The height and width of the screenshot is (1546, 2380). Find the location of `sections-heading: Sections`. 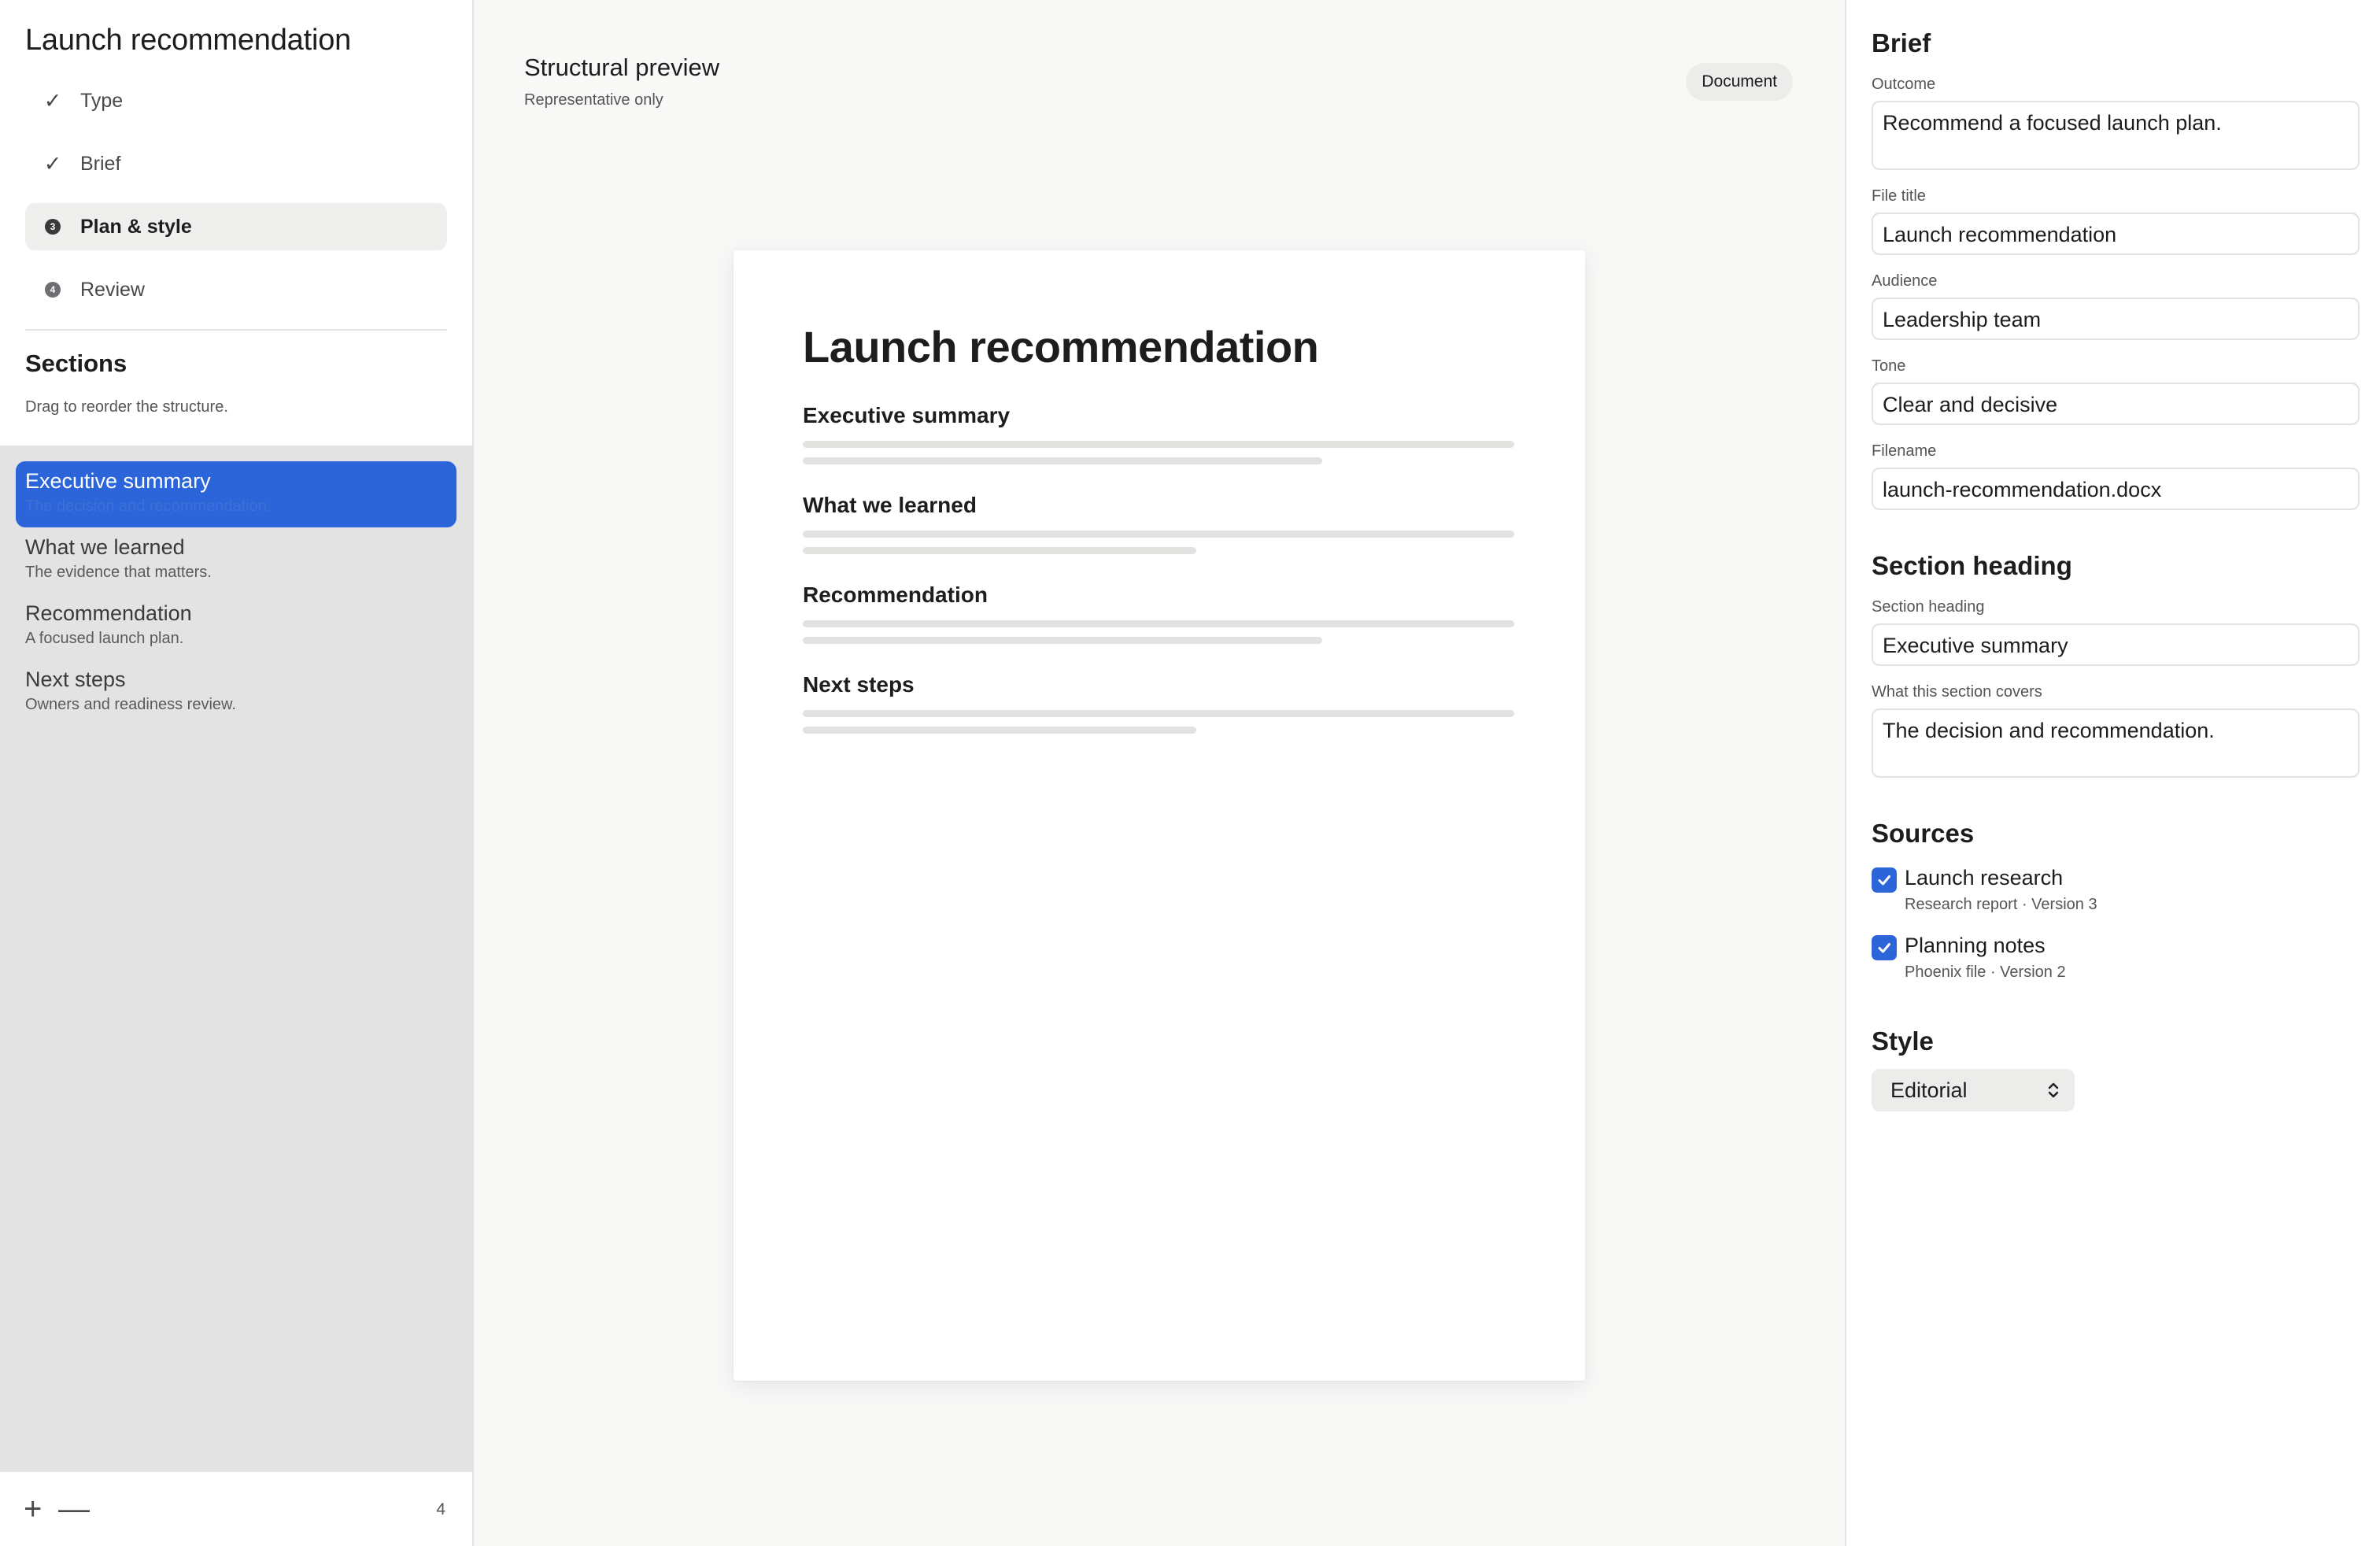

sections-heading: Sections is located at coordinates (76, 363).